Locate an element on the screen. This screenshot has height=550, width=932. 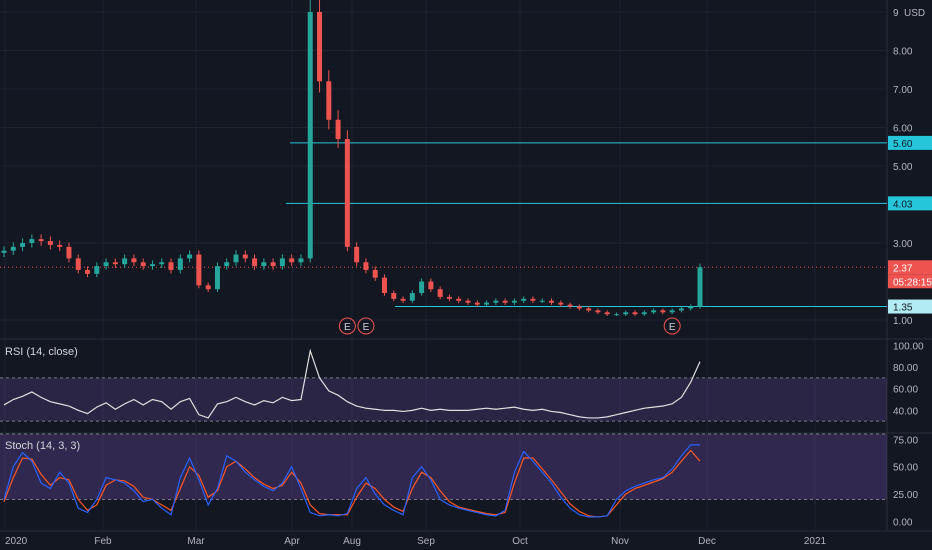
price-badge-label: 1.35 is located at coordinates (903, 308).